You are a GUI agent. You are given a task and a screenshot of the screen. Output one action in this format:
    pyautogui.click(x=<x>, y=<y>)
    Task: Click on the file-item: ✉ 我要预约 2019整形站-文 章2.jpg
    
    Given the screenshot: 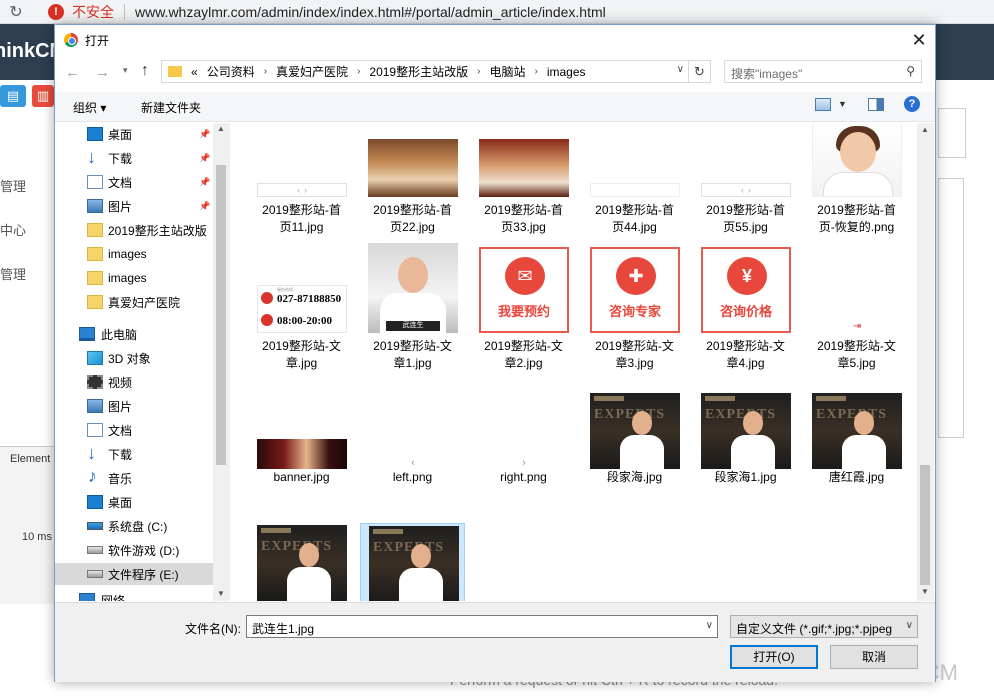 What is the action you would take?
    pyautogui.click(x=523, y=308)
    